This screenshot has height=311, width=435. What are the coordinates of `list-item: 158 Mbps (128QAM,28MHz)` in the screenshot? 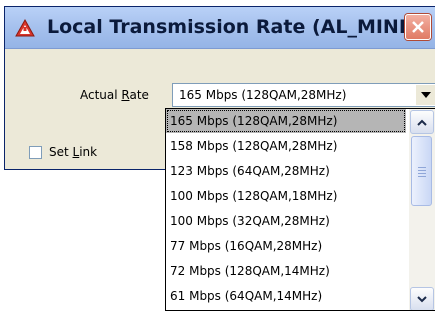 It's located at (286, 146).